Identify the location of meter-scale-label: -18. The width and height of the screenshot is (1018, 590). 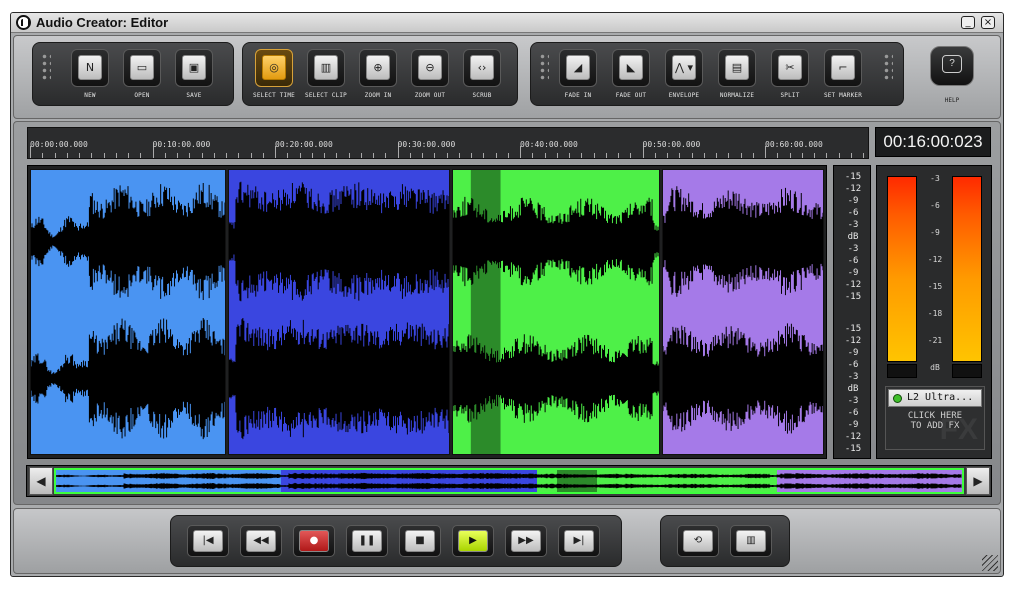
(935, 313).